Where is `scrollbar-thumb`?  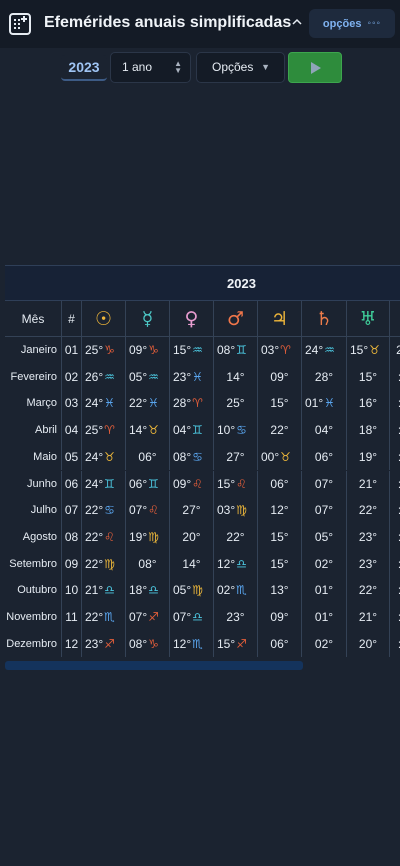 scrollbar-thumb is located at coordinates (154, 665).